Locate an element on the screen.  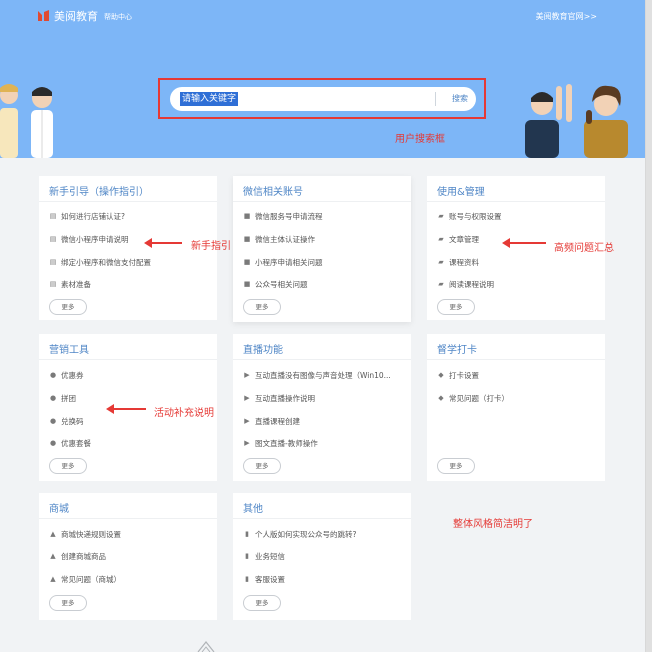
item-label: 优惠券 is located at coordinates (72, 375).